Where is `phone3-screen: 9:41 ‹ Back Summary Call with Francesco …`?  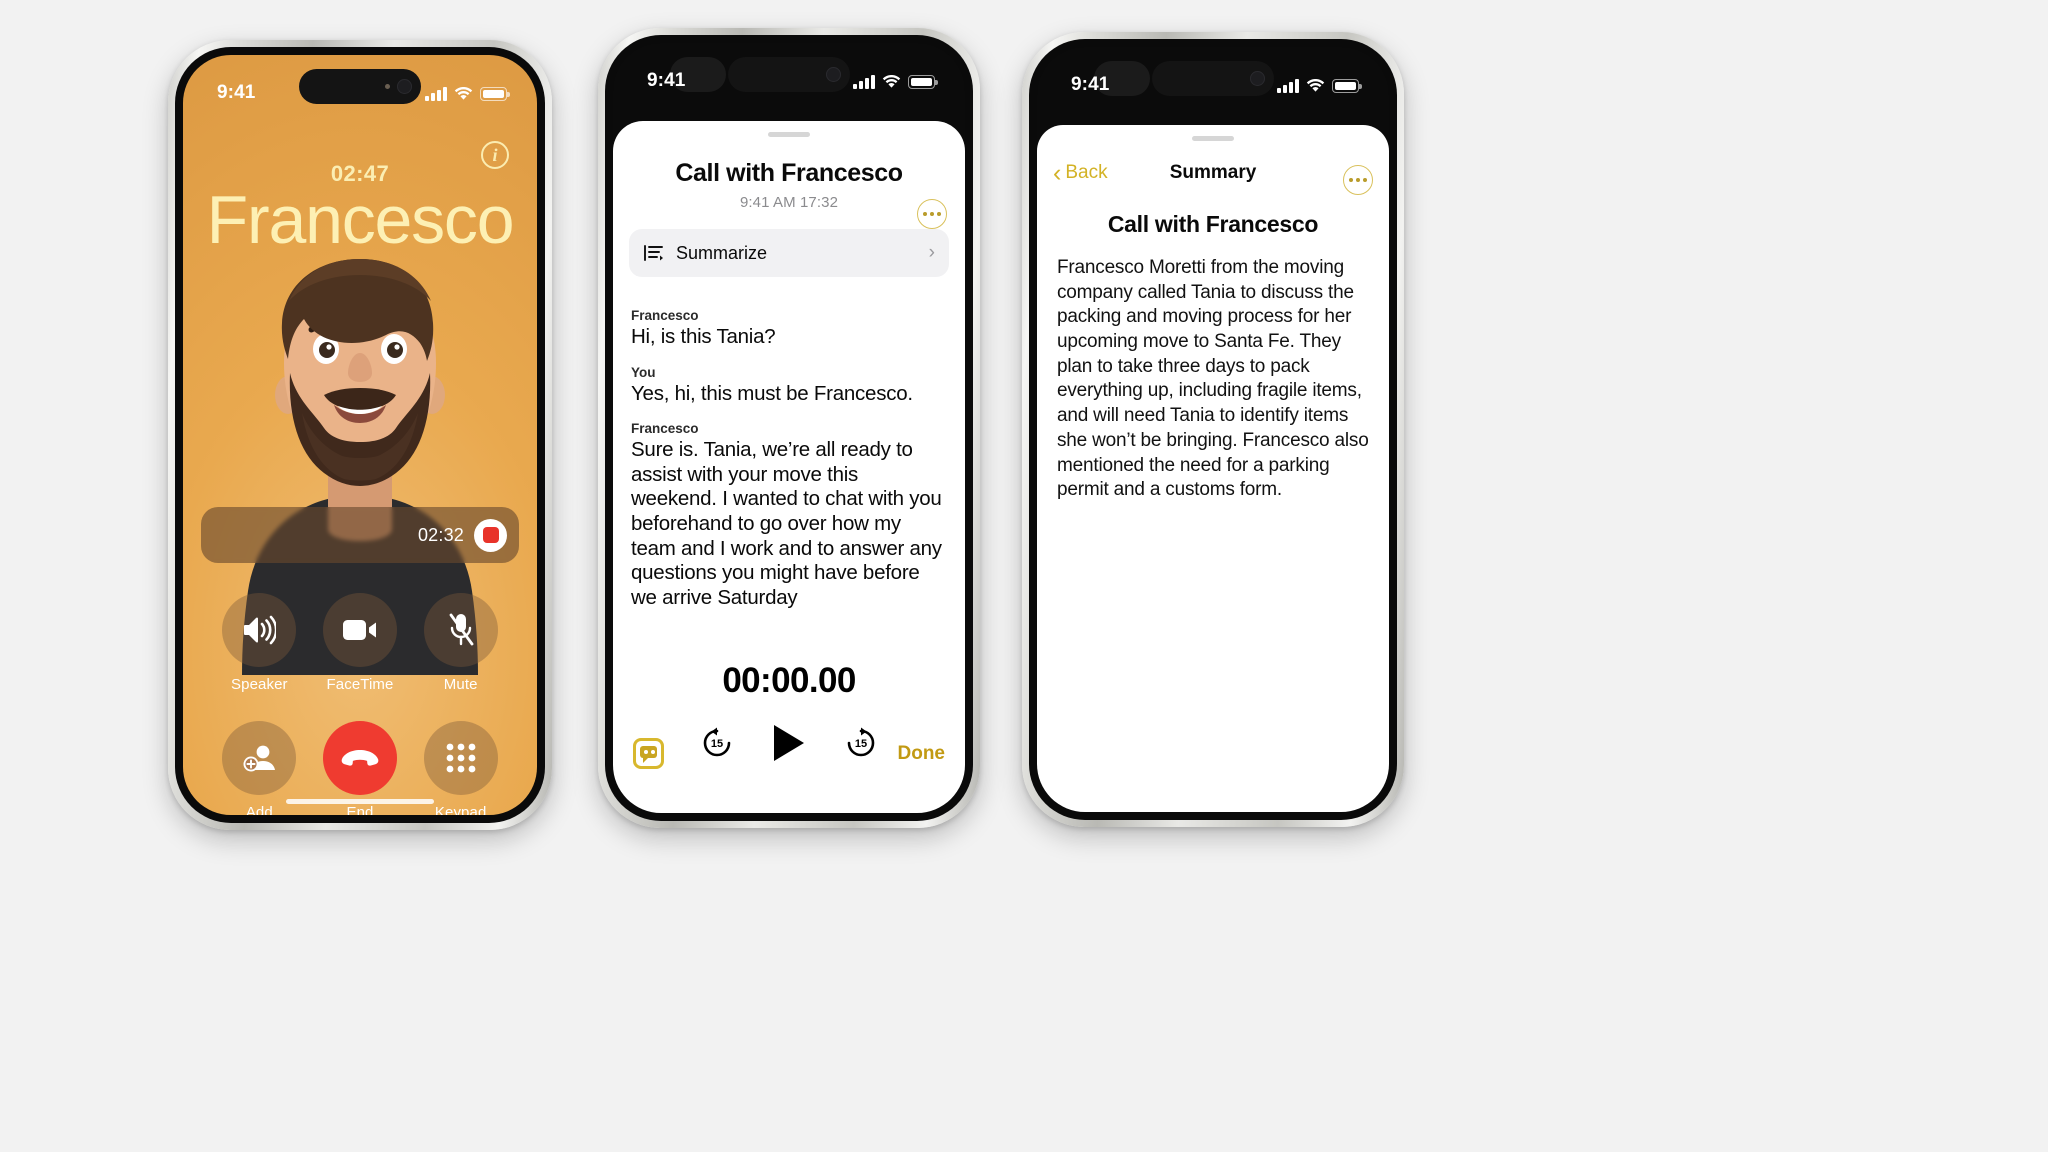 phone3-screen: 9:41 ‹ Back Summary Call with Francesco … is located at coordinates (1213, 429).